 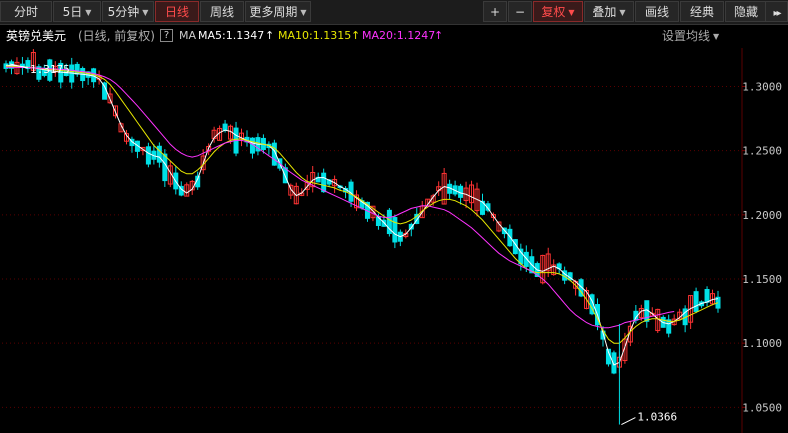 I want to click on low-annotation-line, so click(x=628, y=421).